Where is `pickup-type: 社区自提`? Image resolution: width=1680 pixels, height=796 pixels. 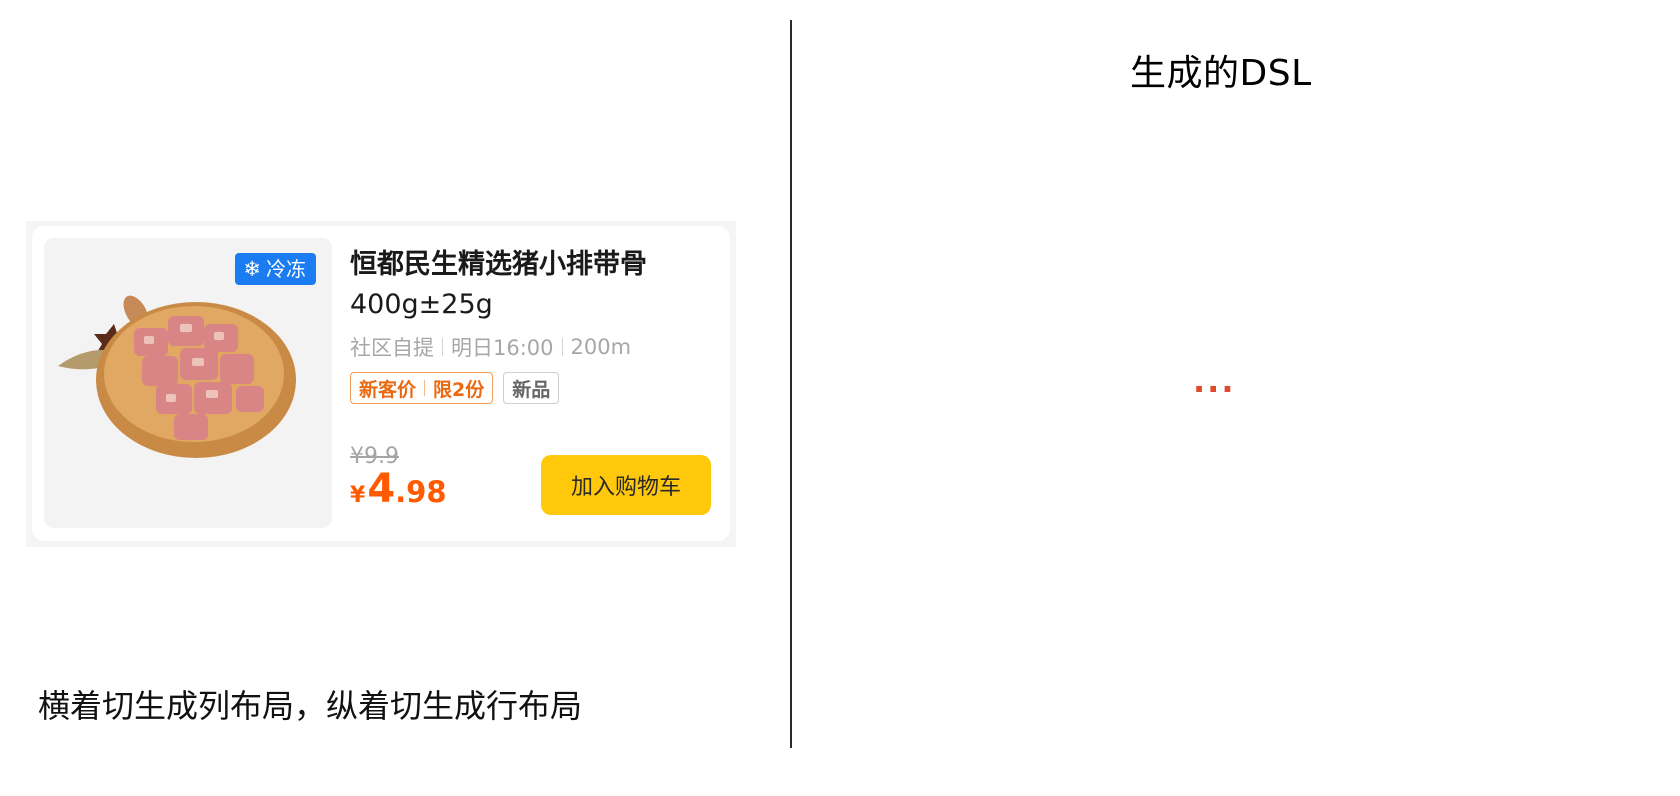
pickup-type: 社区自提 is located at coordinates (392, 348).